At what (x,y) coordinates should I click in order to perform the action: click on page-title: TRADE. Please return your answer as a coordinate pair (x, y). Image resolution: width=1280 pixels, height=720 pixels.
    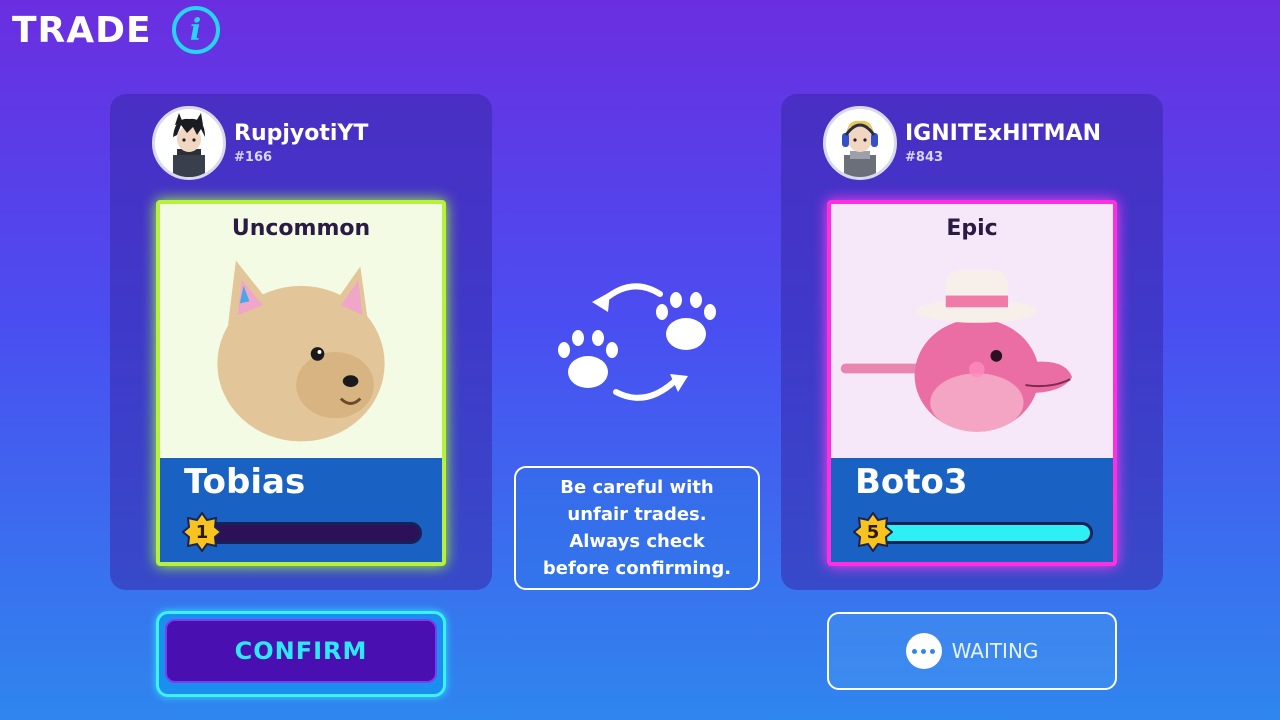
    Looking at the image, I should click on (82, 30).